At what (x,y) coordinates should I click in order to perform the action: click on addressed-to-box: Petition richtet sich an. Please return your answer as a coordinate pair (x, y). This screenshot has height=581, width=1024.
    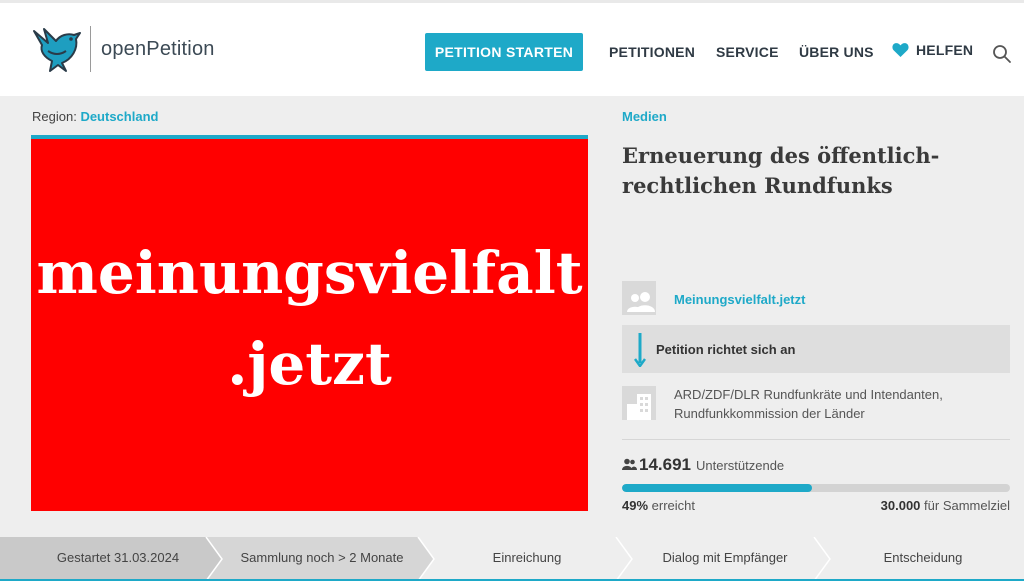
    Looking at the image, I should click on (816, 349).